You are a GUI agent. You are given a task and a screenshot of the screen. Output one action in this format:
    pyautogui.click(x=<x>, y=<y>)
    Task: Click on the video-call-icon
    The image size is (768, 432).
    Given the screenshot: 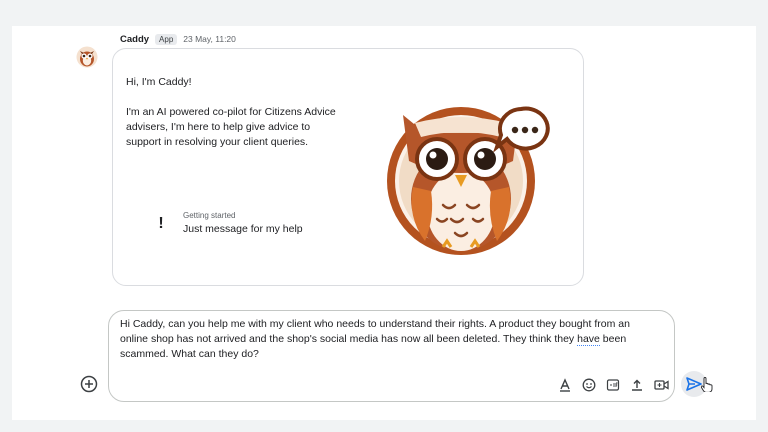 What is the action you would take?
    pyautogui.click(x=661, y=385)
    